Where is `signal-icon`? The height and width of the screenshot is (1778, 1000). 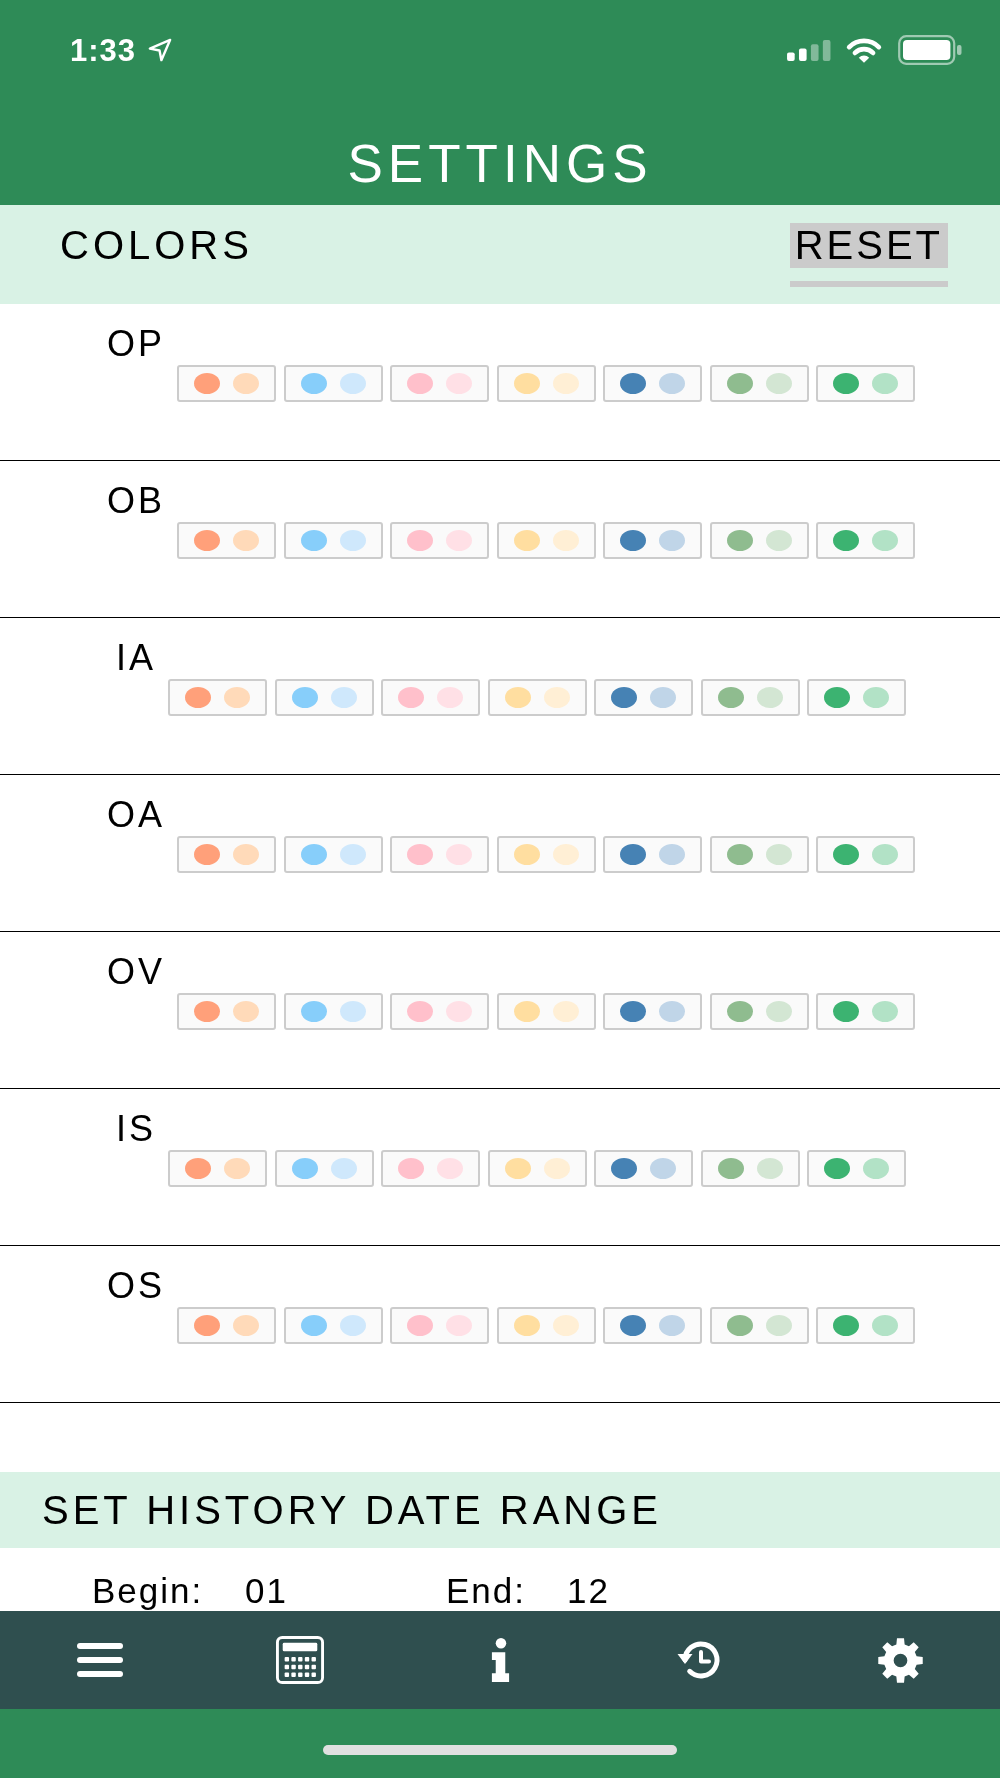
signal-icon is located at coordinates (809, 50).